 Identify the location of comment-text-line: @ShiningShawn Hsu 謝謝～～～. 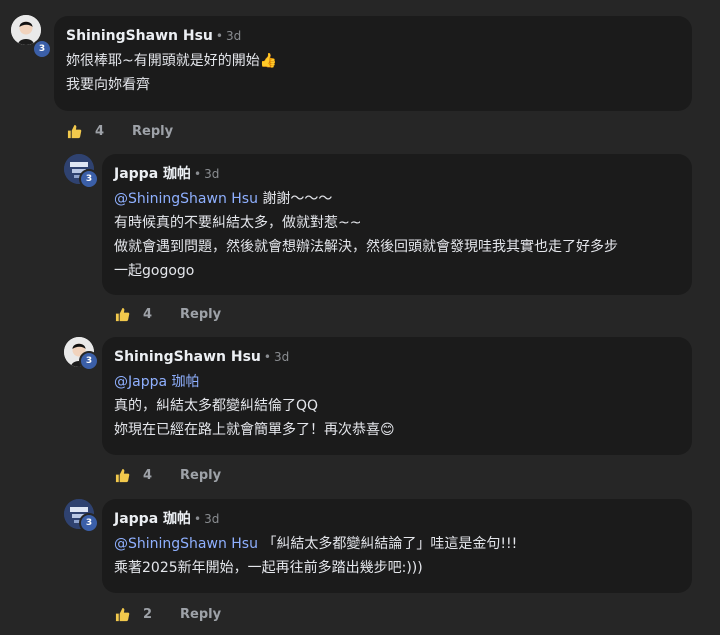
(397, 199).